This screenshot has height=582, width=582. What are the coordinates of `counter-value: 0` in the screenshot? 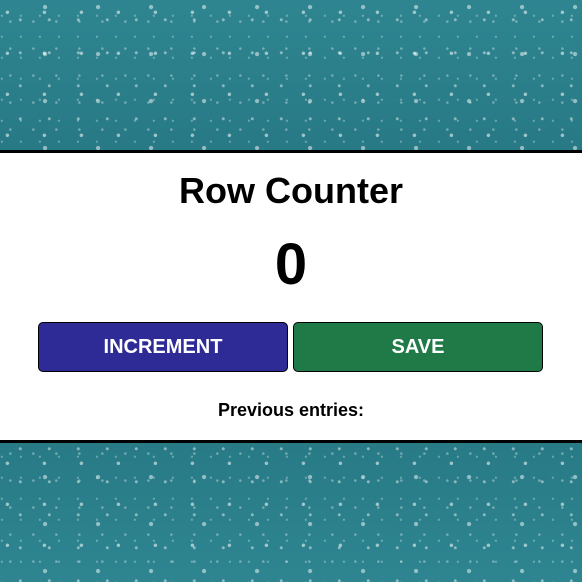 It's located at (291, 264).